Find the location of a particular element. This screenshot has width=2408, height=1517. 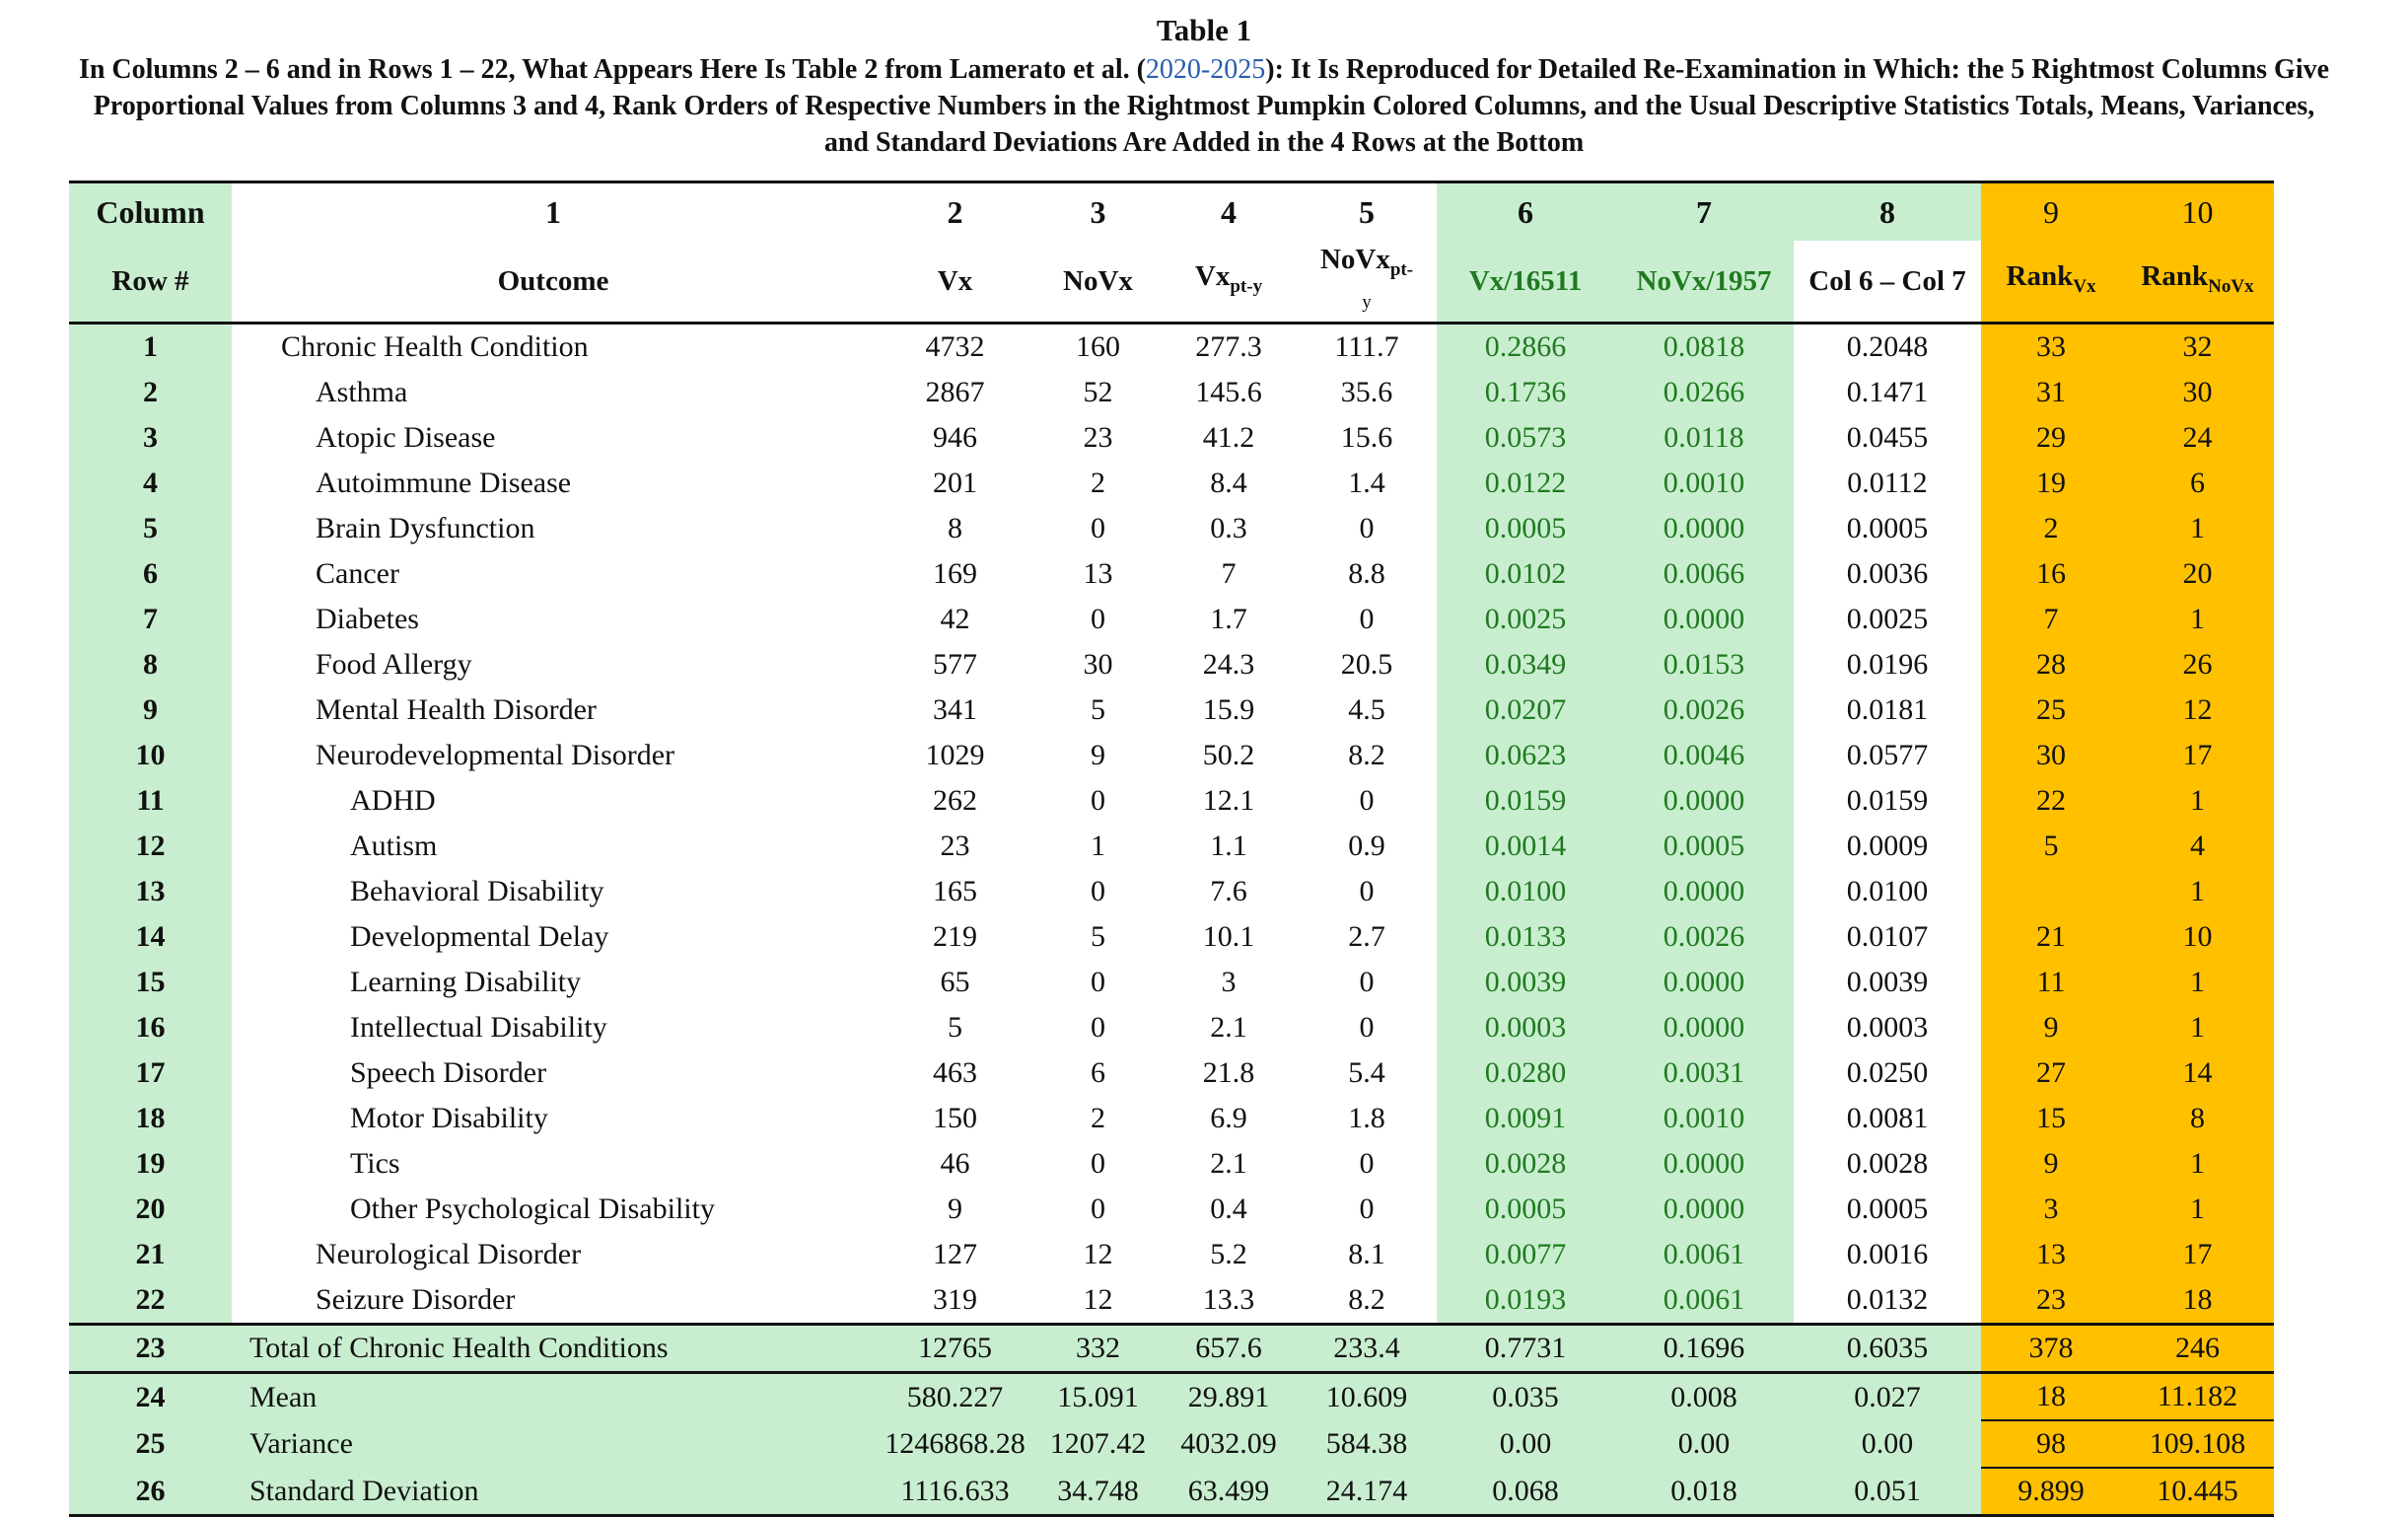

table-row: 19 Tics 46 0 2.1 0 0.0028 0.0000 0.0028 9 1 is located at coordinates (1171, 1164).